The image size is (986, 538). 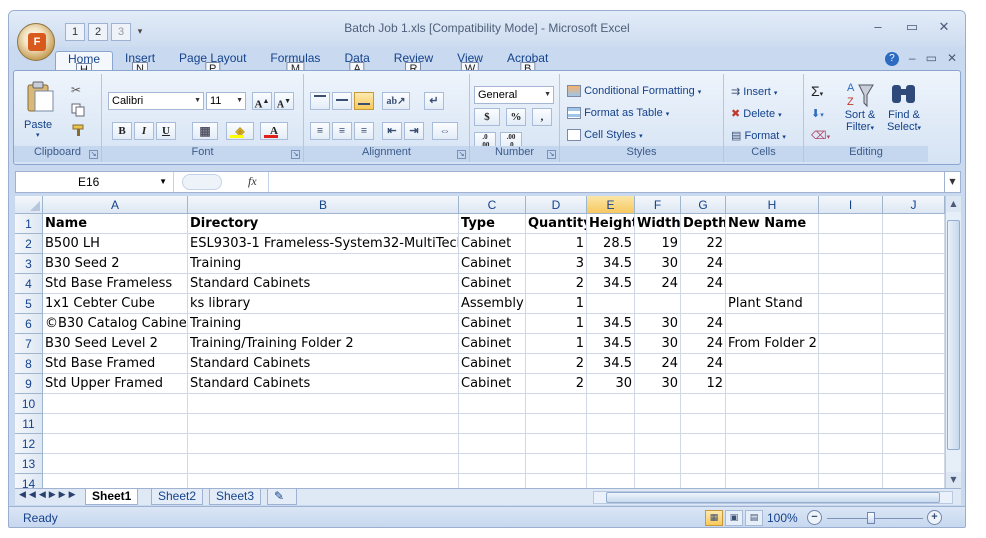 I want to click on cell-styles-button: Cell Styles ▾, so click(x=644, y=137).